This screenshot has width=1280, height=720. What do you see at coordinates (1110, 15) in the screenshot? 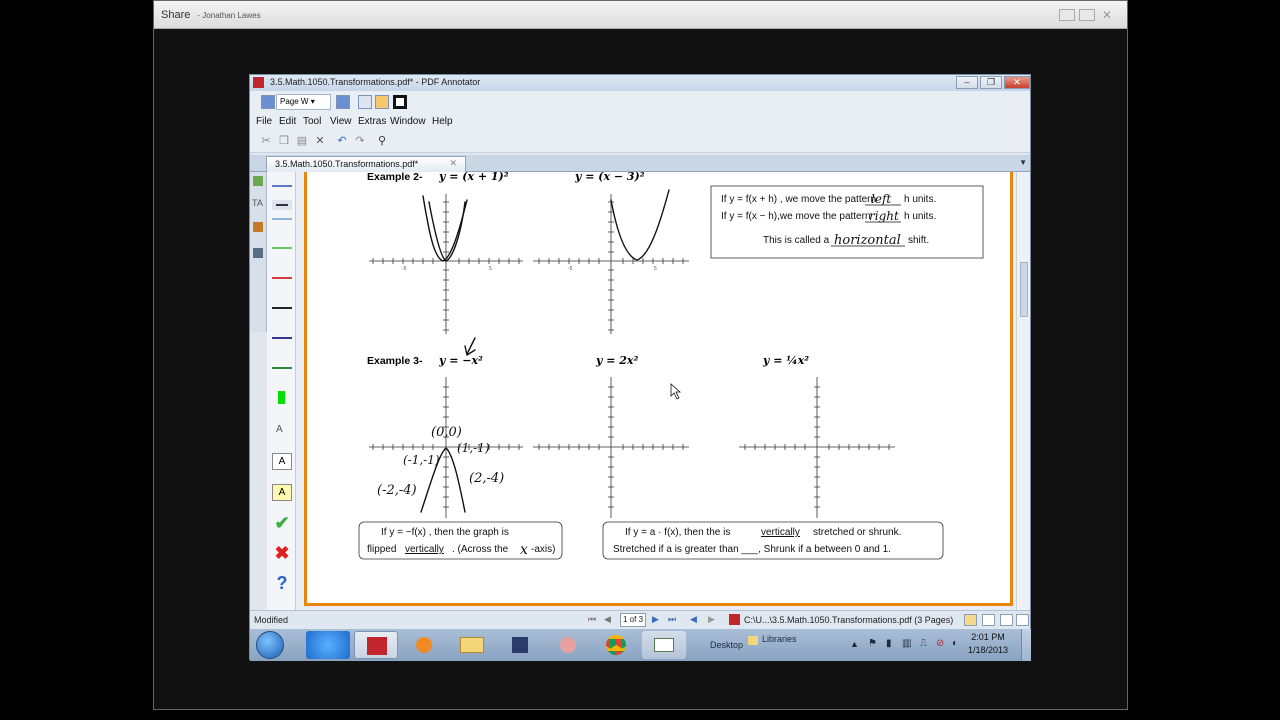
I see `share-close-icon: ✕` at bounding box center [1110, 15].